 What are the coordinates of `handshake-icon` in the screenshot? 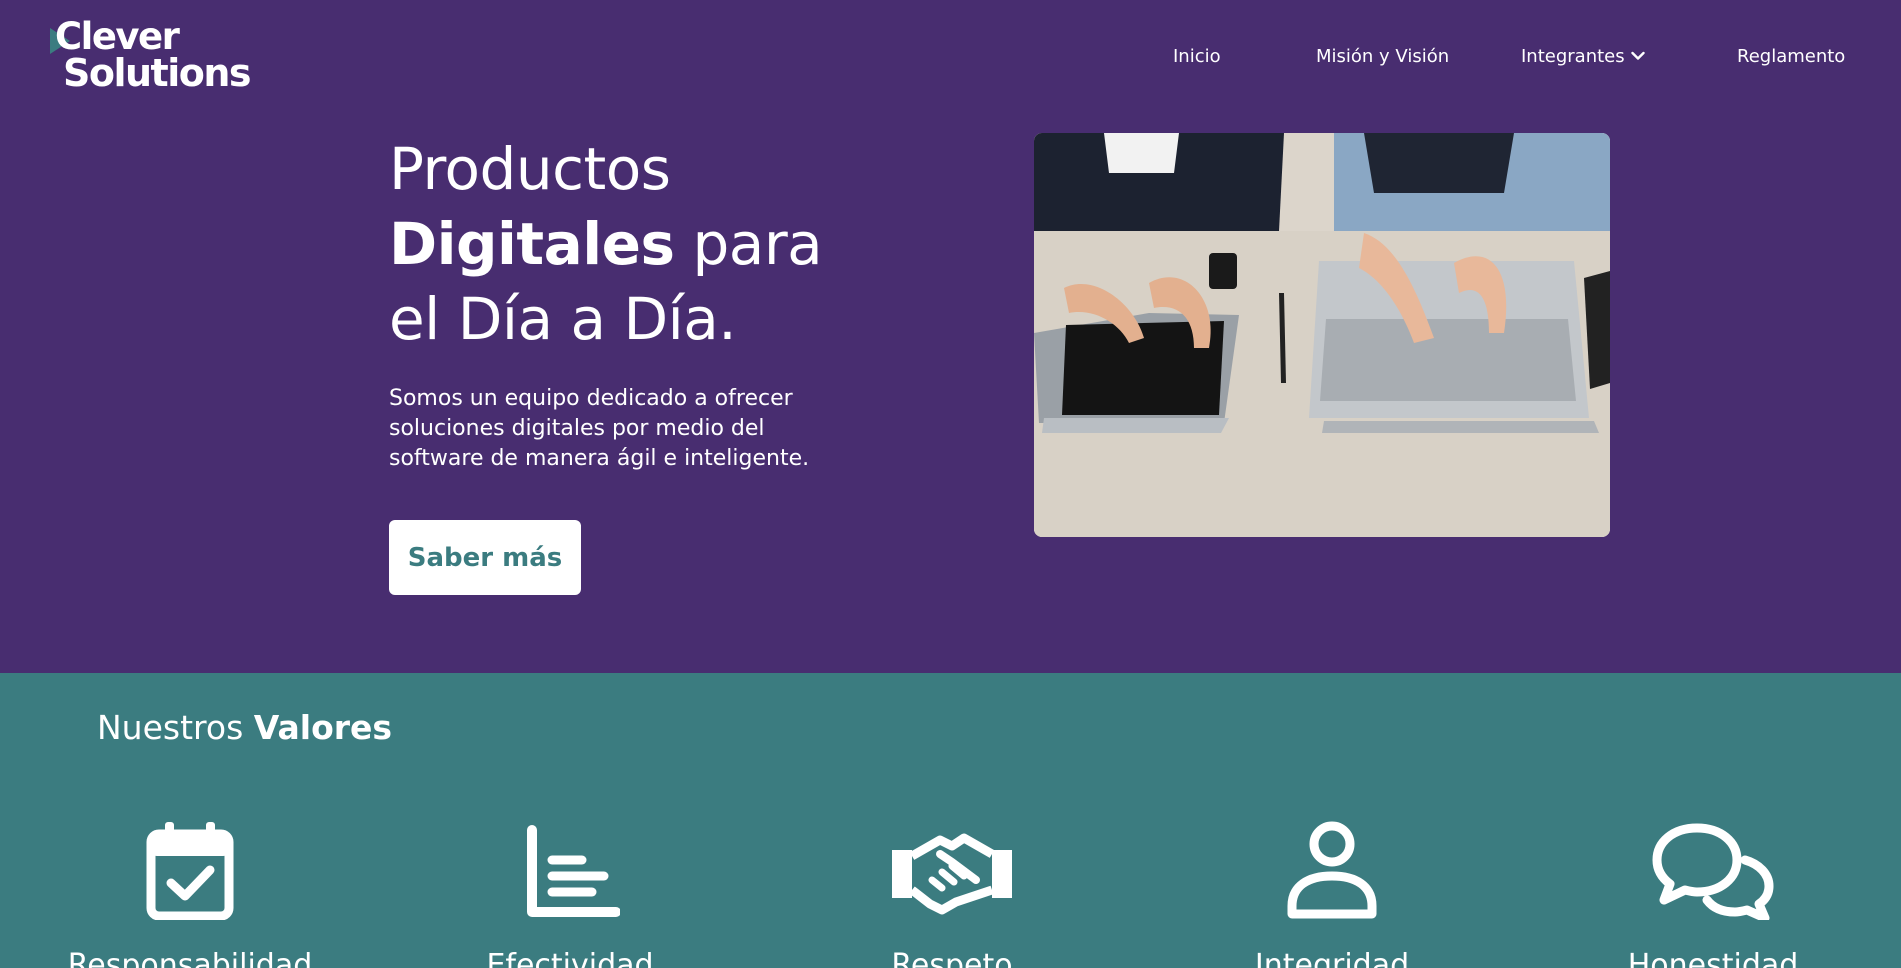 It's located at (952, 874).